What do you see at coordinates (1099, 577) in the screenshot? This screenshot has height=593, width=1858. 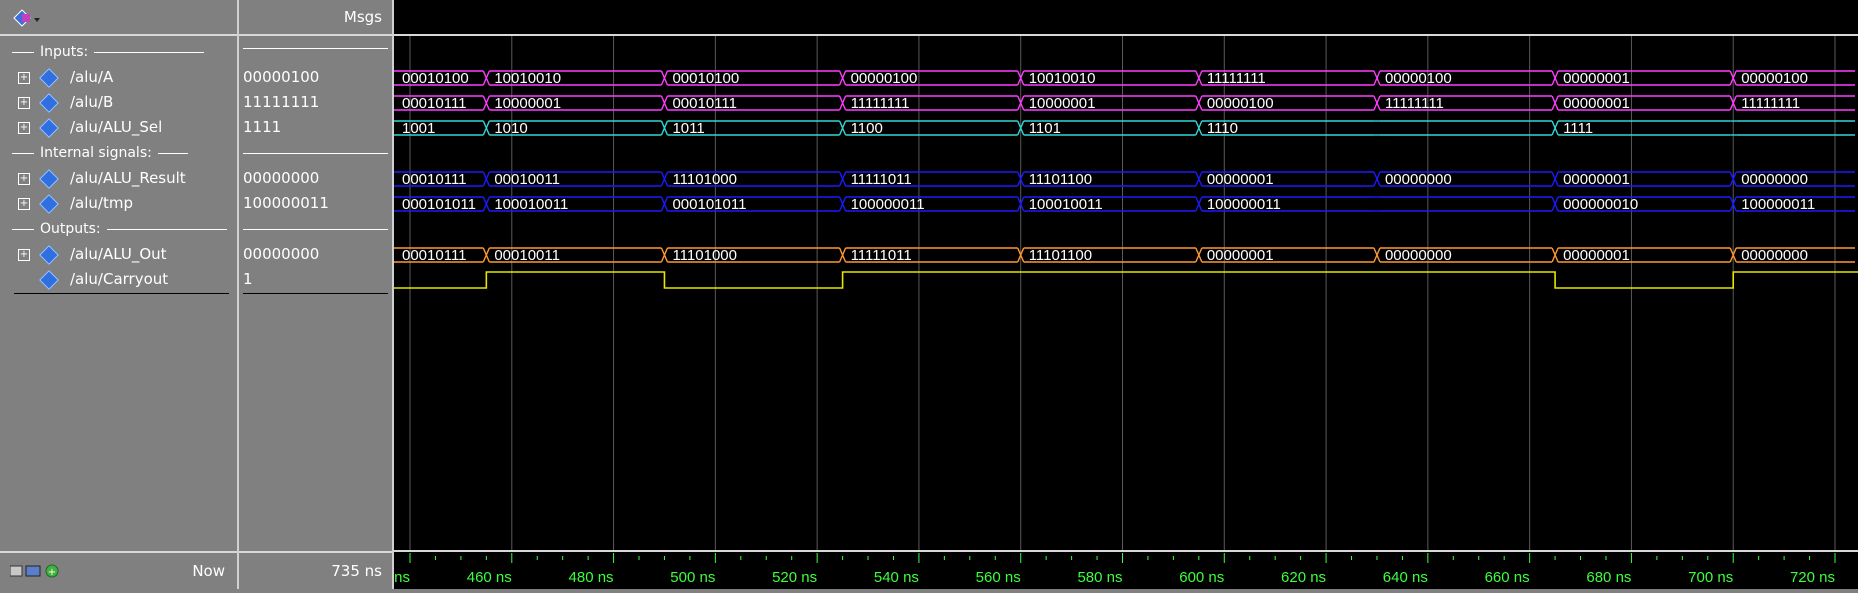 I see `ruler-label: 580 ns` at bounding box center [1099, 577].